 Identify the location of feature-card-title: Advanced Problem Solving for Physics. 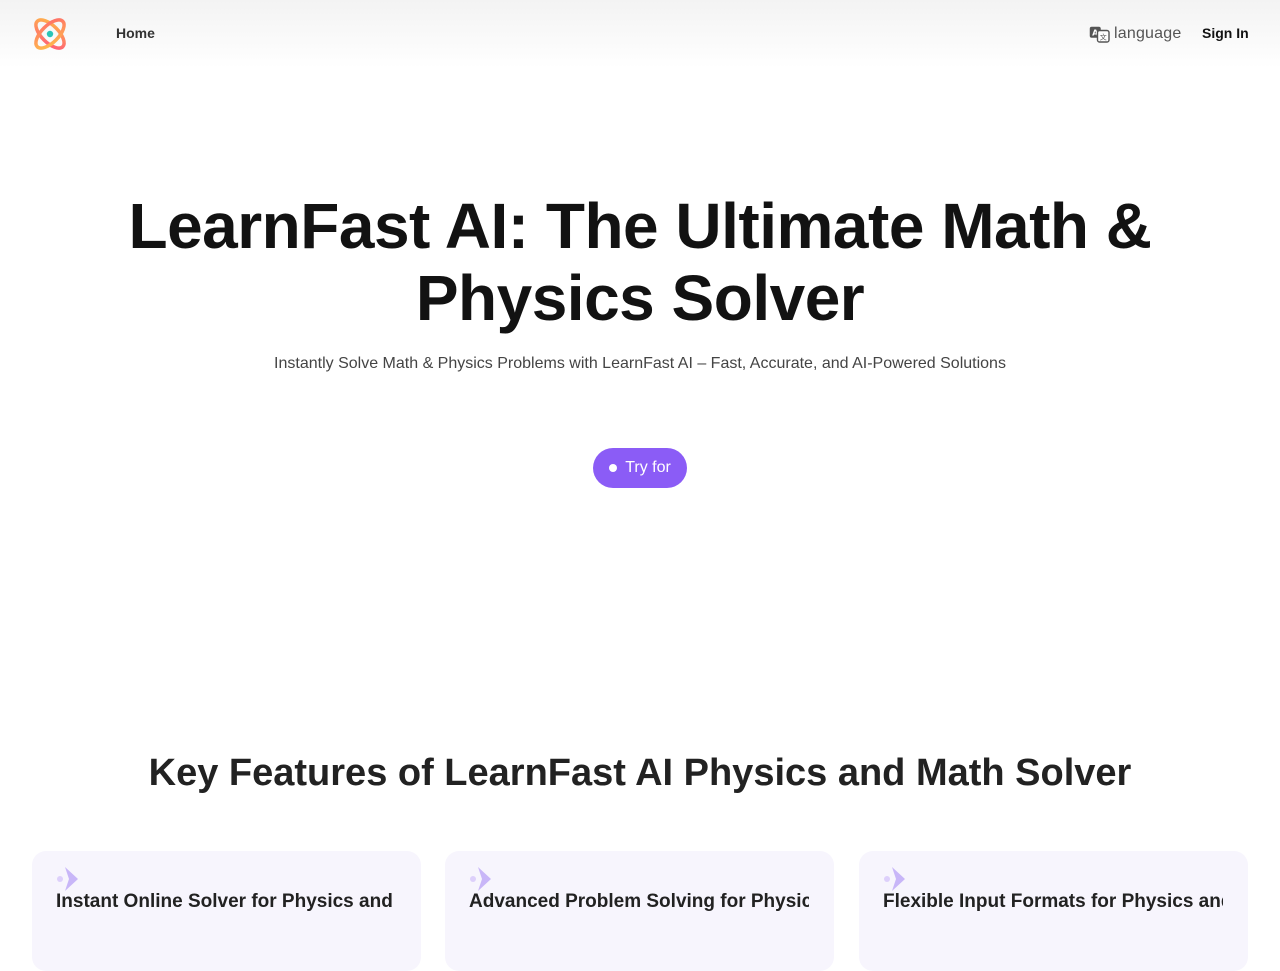
(639, 901).